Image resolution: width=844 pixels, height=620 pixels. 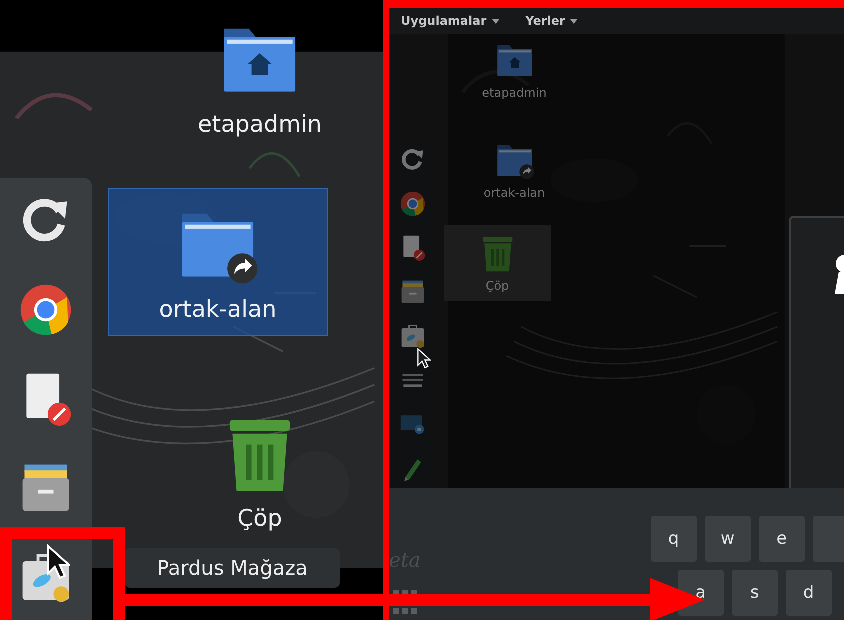 I want to click on desktop-item: Çöp, so click(x=260, y=471).